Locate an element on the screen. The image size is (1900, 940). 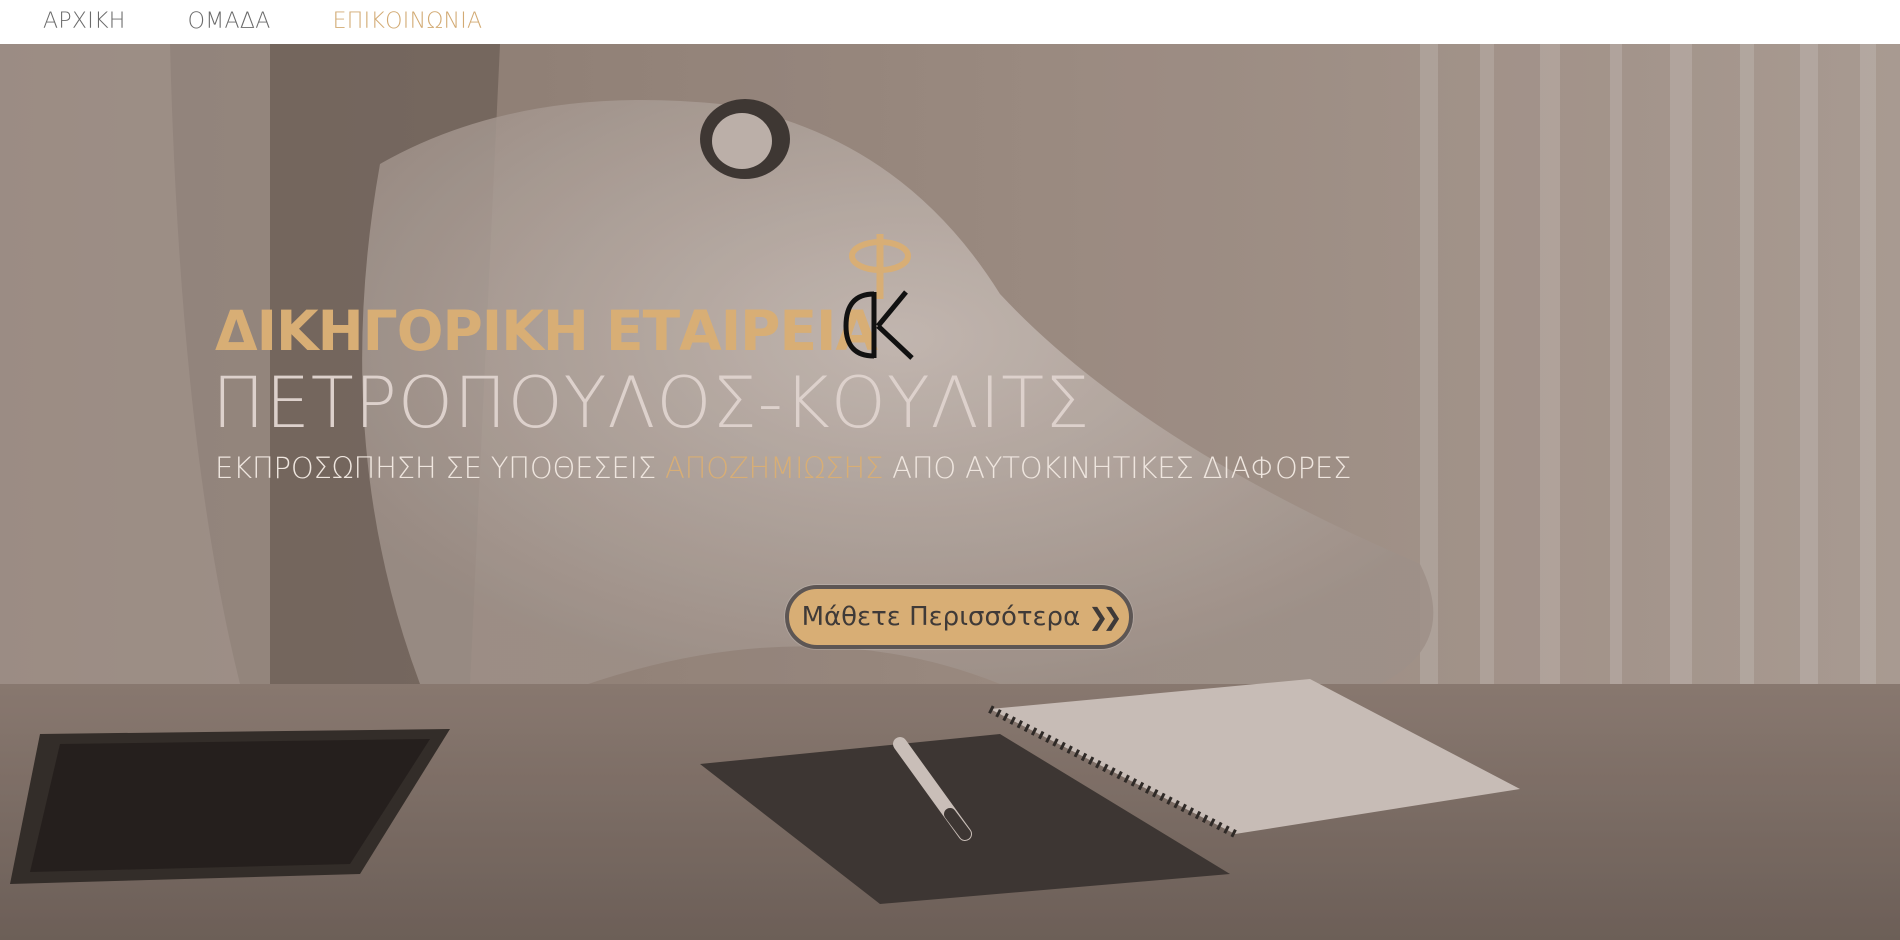
nav-item-team: ΟΜΑΔΑ is located at coordinates (229, 22).